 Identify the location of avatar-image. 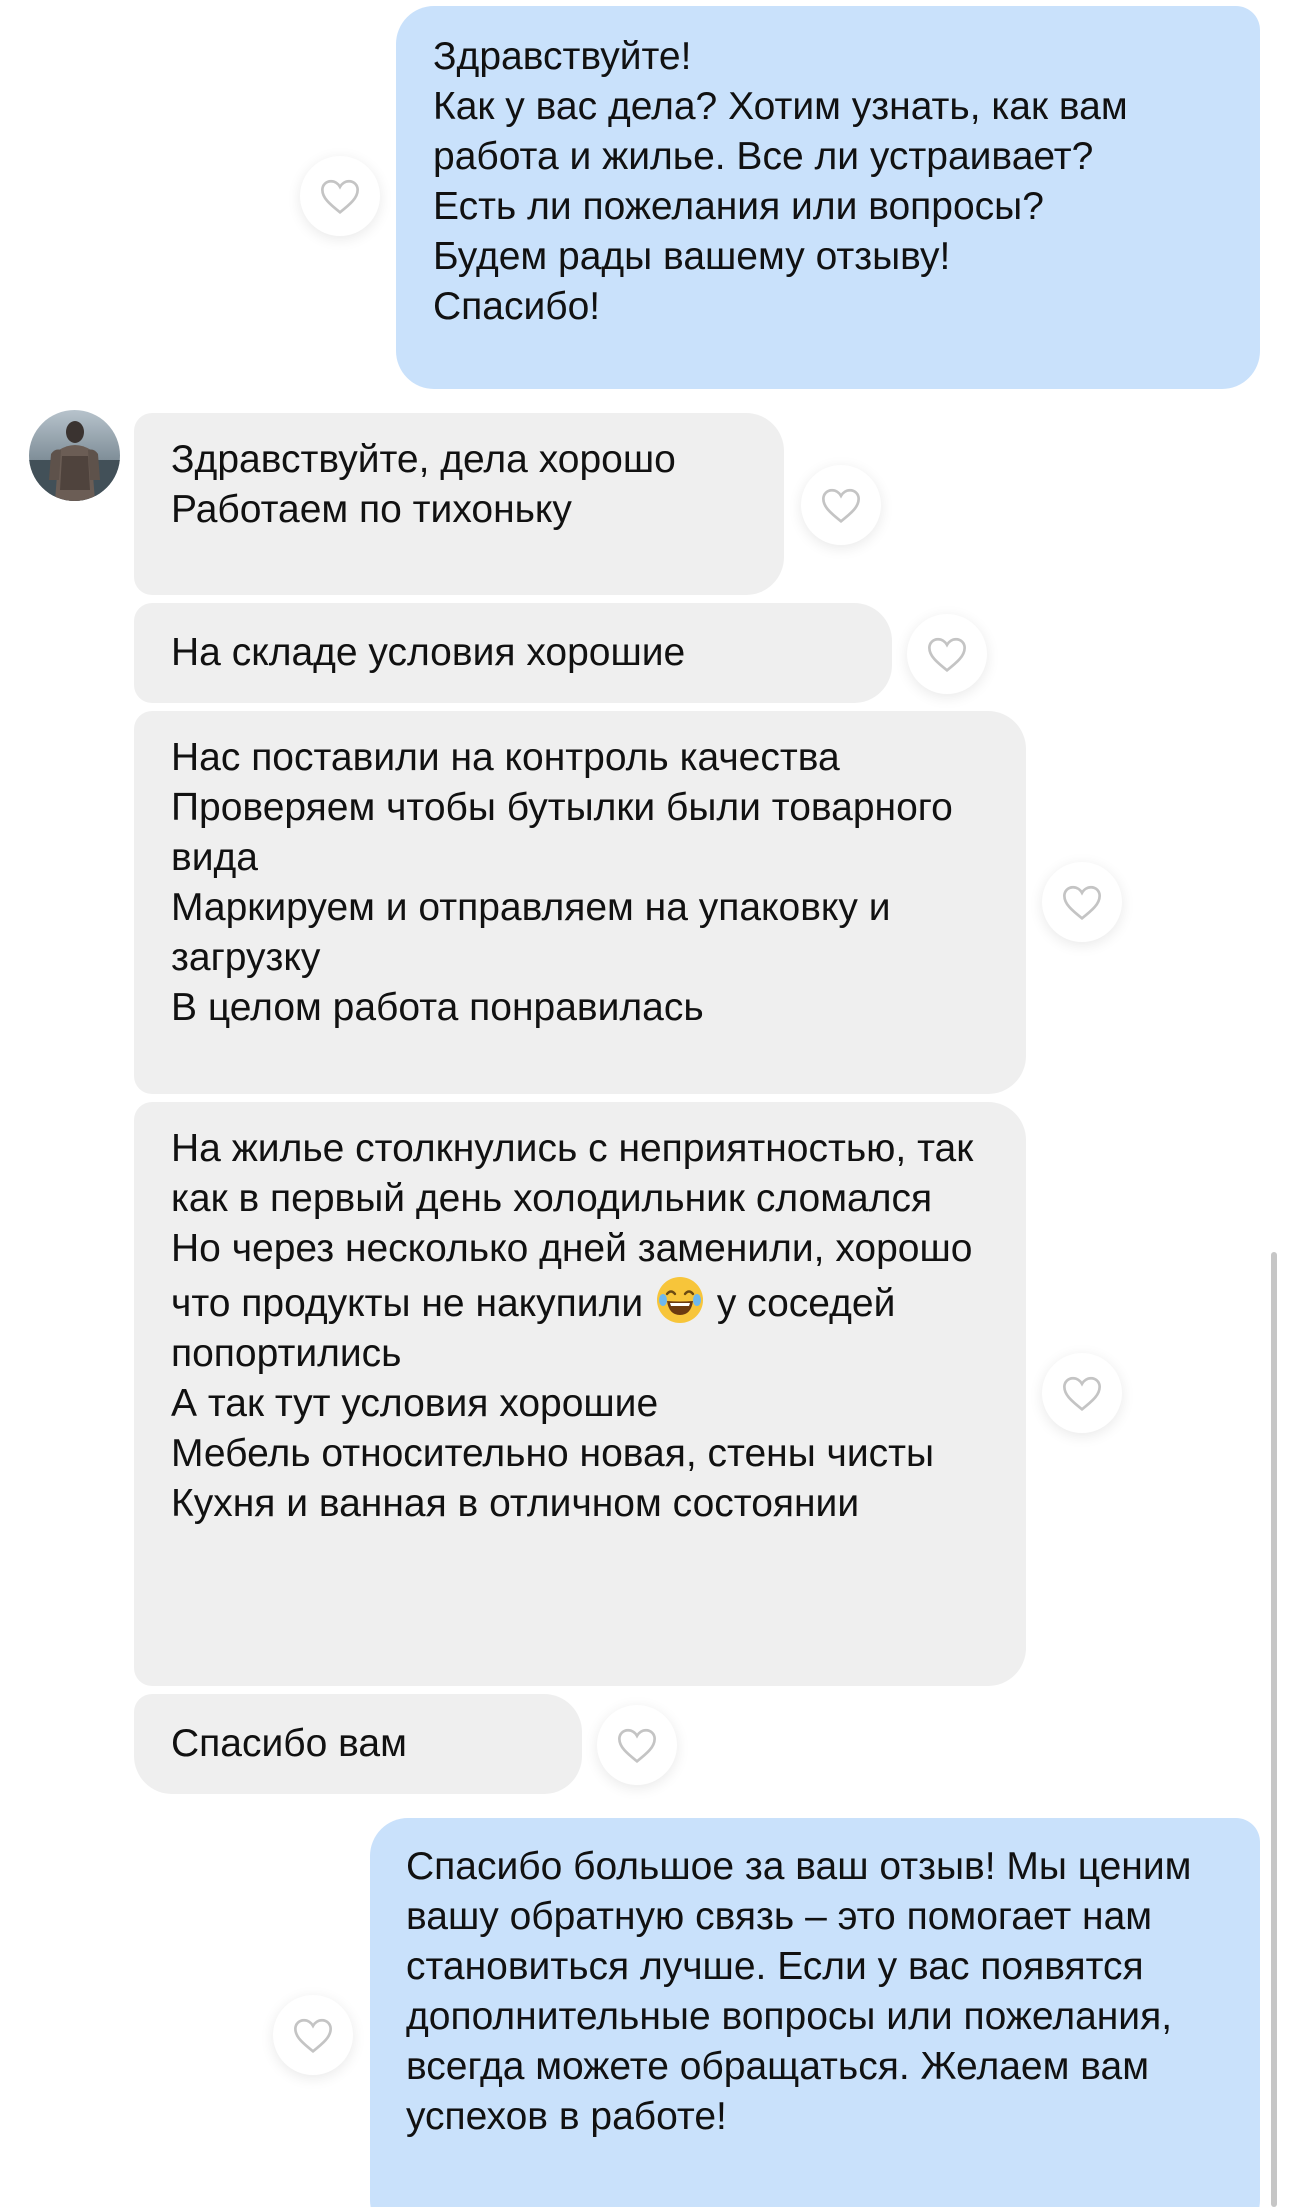
(74, 455).